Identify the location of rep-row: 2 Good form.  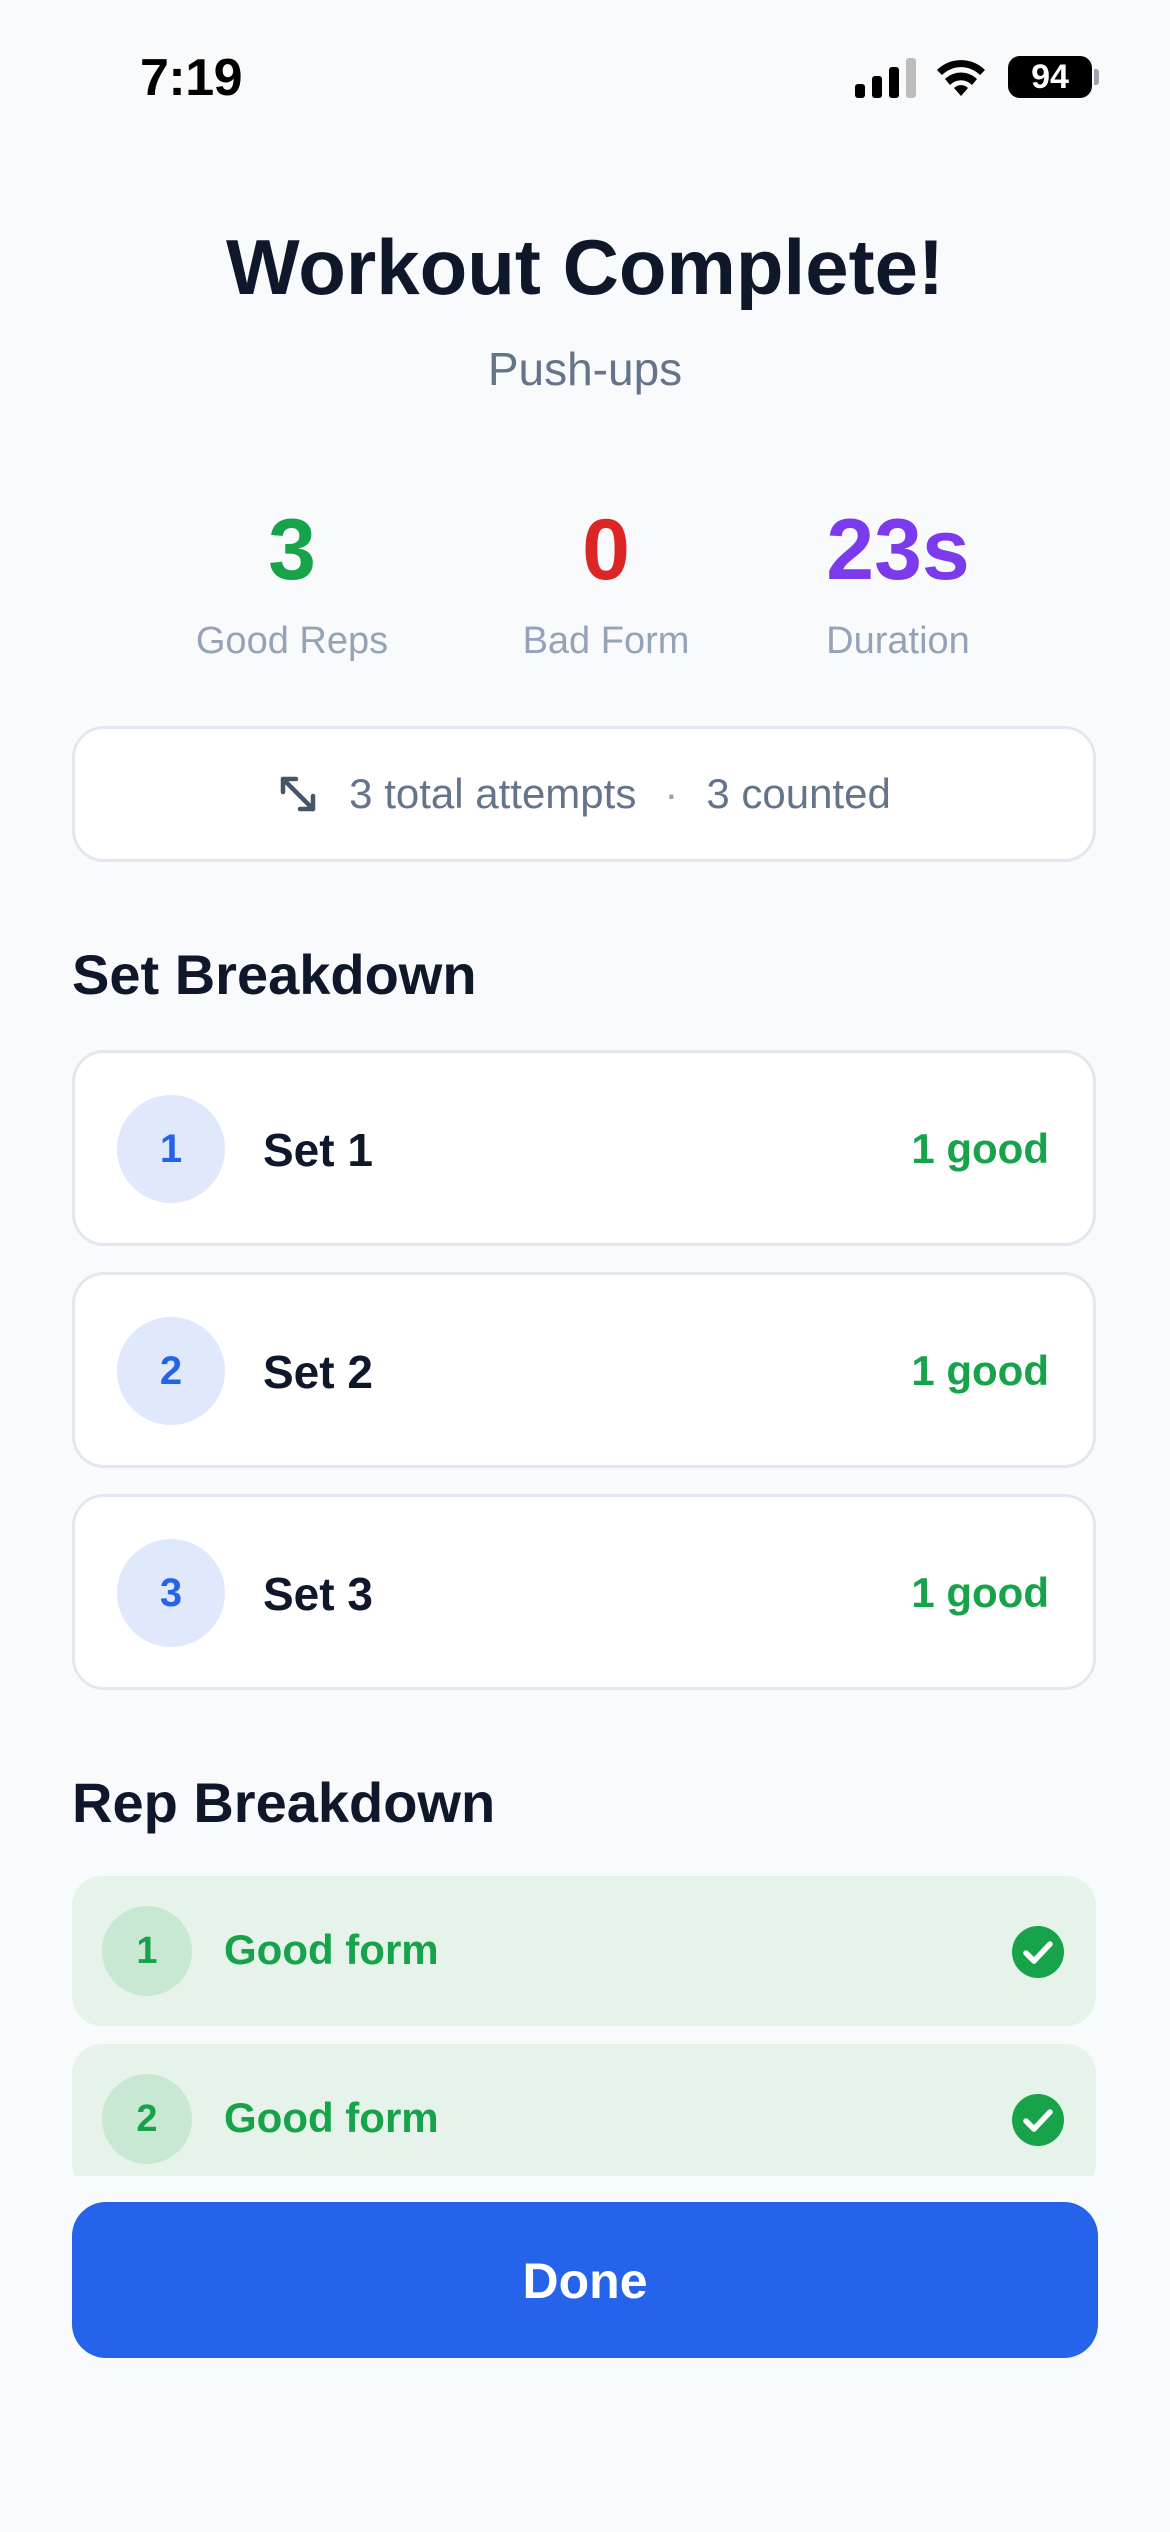
(584, 2110).